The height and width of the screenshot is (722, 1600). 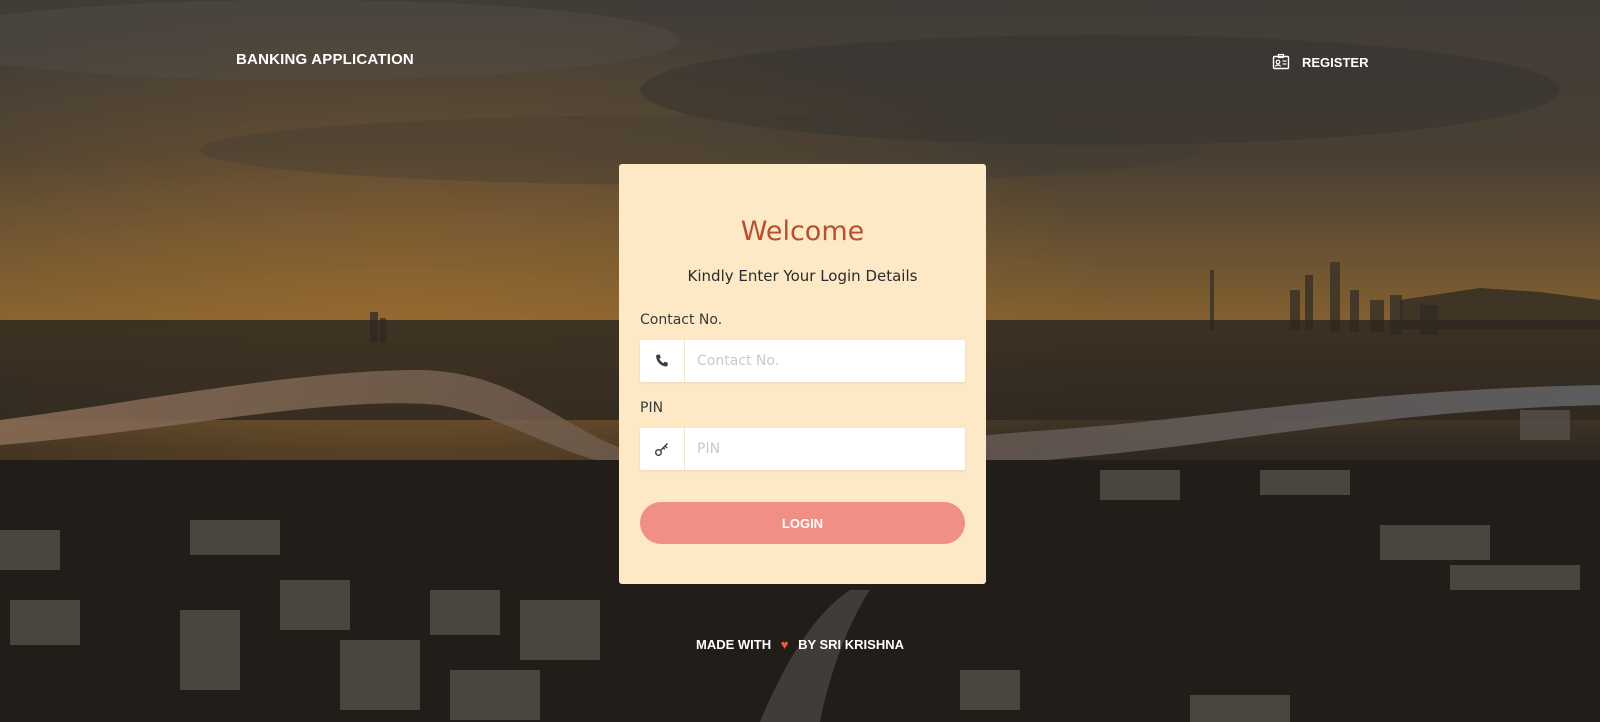 What do you see at coordinates (825, 449) in the screenshot?
I see `pin-input` at bounding box center [825, 449].